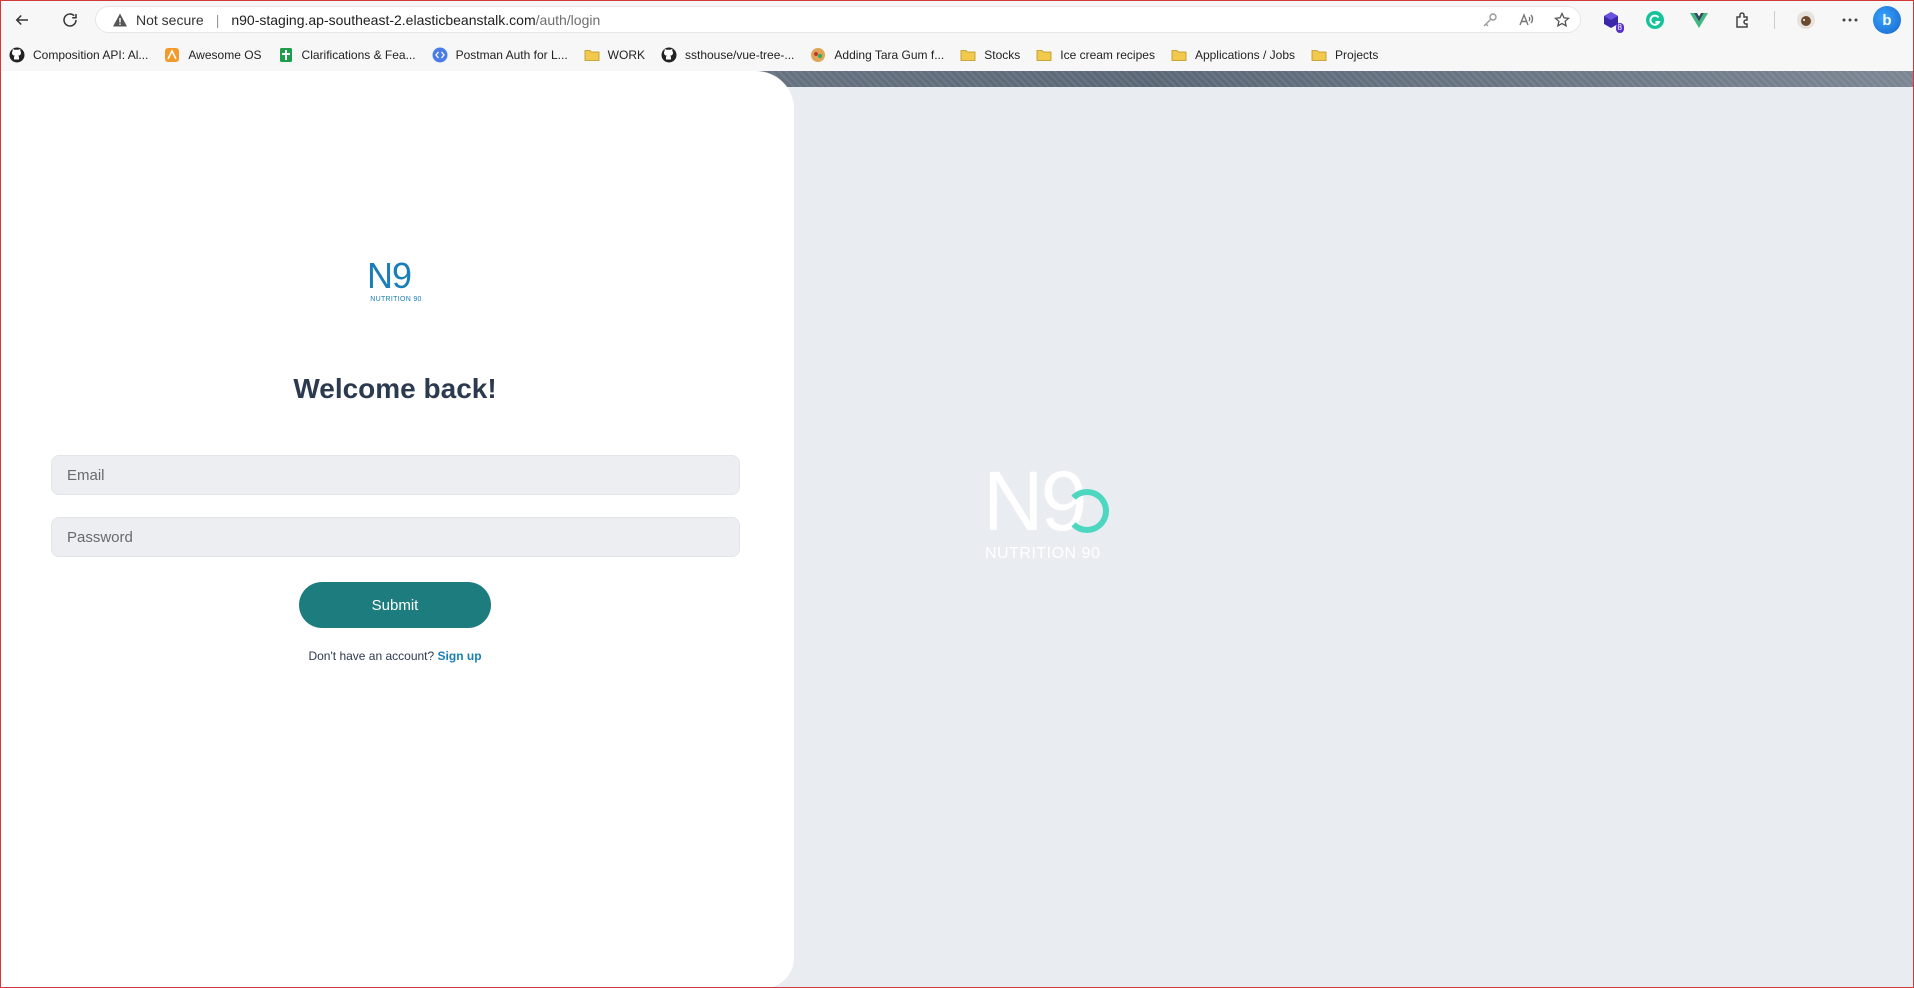 This screenshot has height=988, width=1914. What do you see at coordinates (1087, 511) in the screenshot?
I see `brand-ring-icon` at bounding box center [1087, 511].